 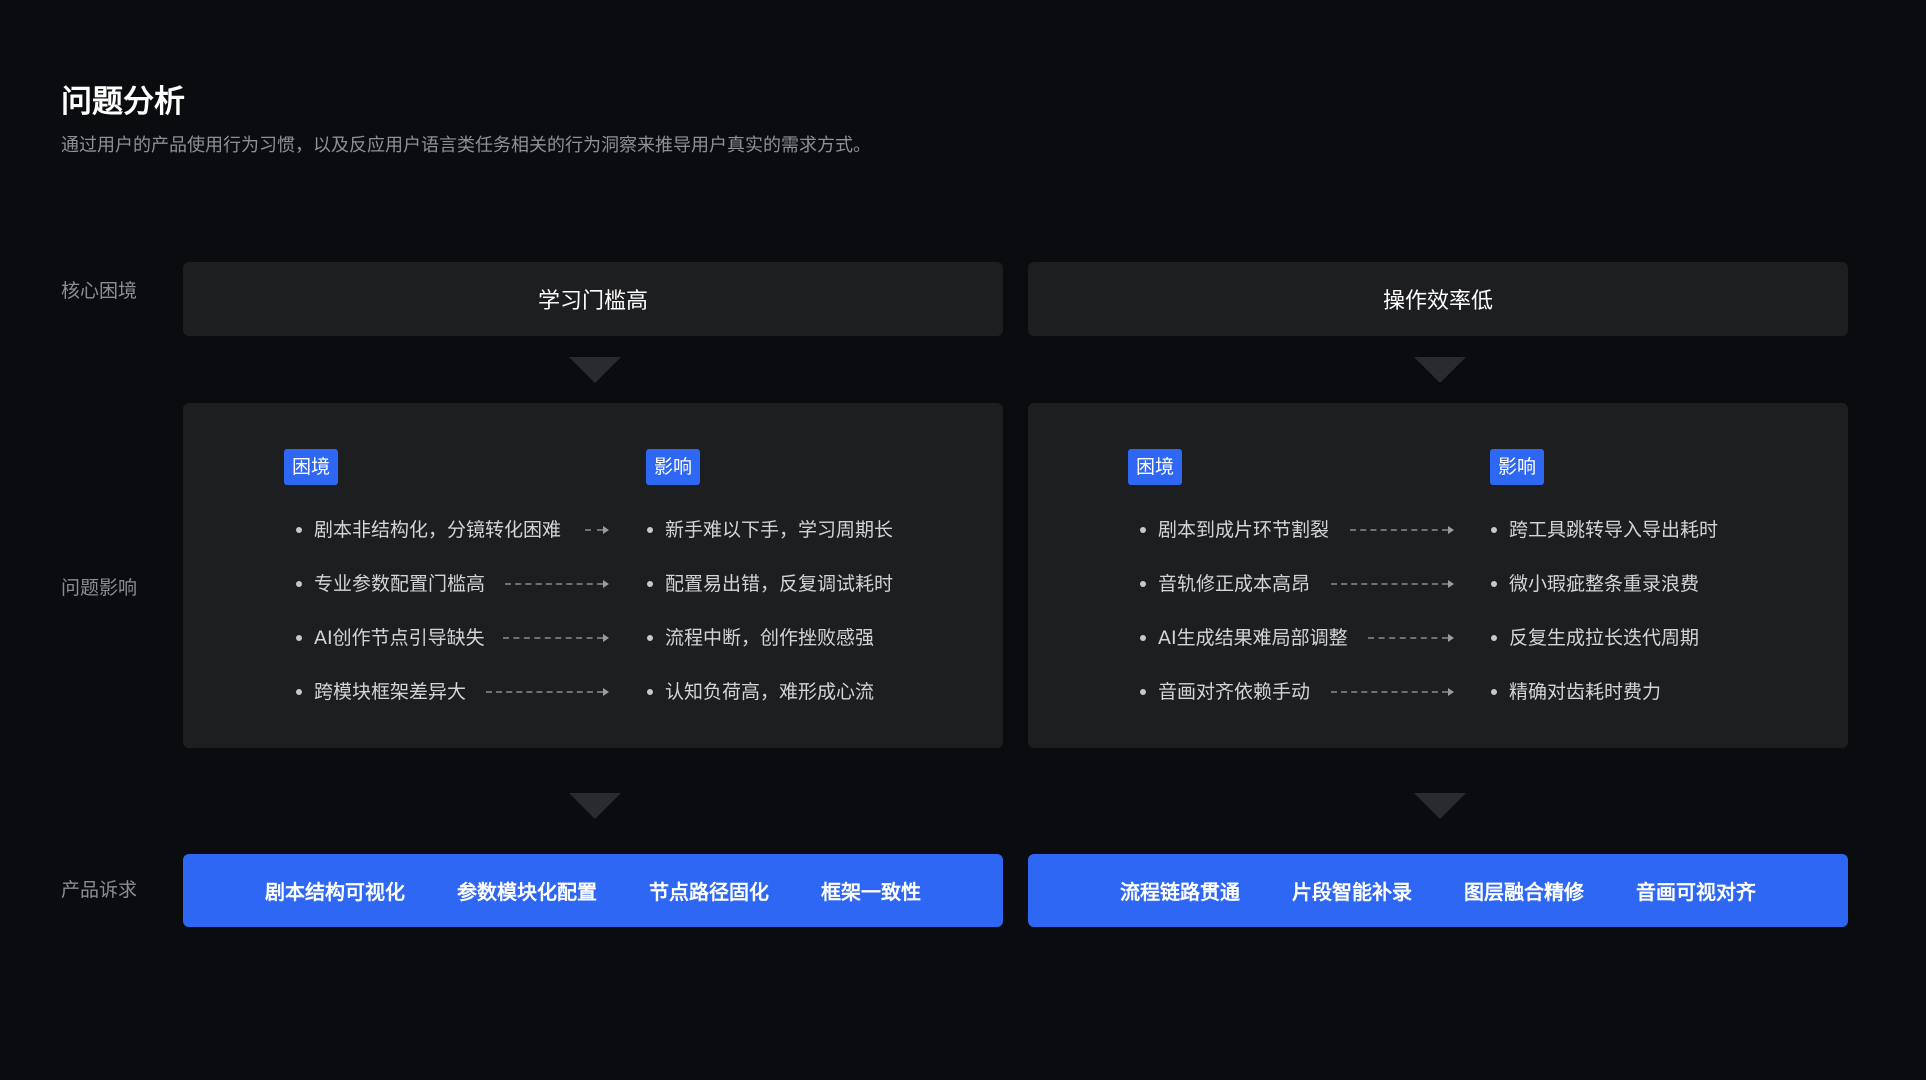 What do you see at coordinates (769, 530) in the screenshot?
I see `impact-item: 新手难以下手，学习周期长` at bounding box center [769, 530].